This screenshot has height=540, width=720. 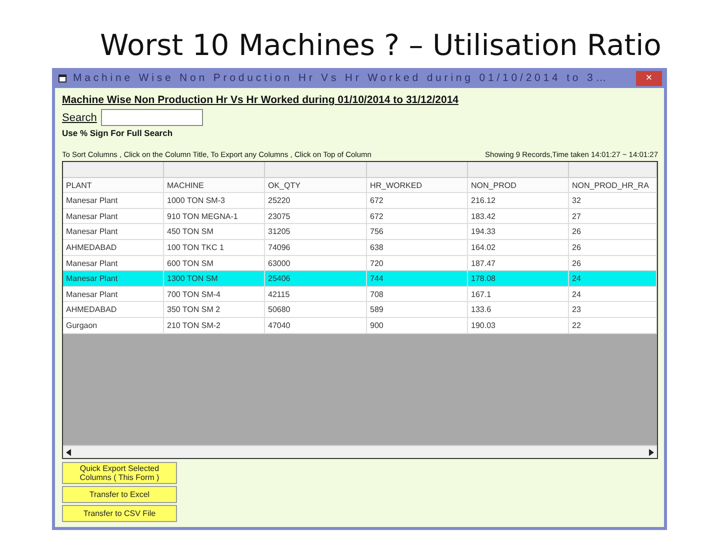 What do you see at coordinates (518, 186) in the screenshot?
I see `column-header: NON_PROD` at bounding box center [518, 186].